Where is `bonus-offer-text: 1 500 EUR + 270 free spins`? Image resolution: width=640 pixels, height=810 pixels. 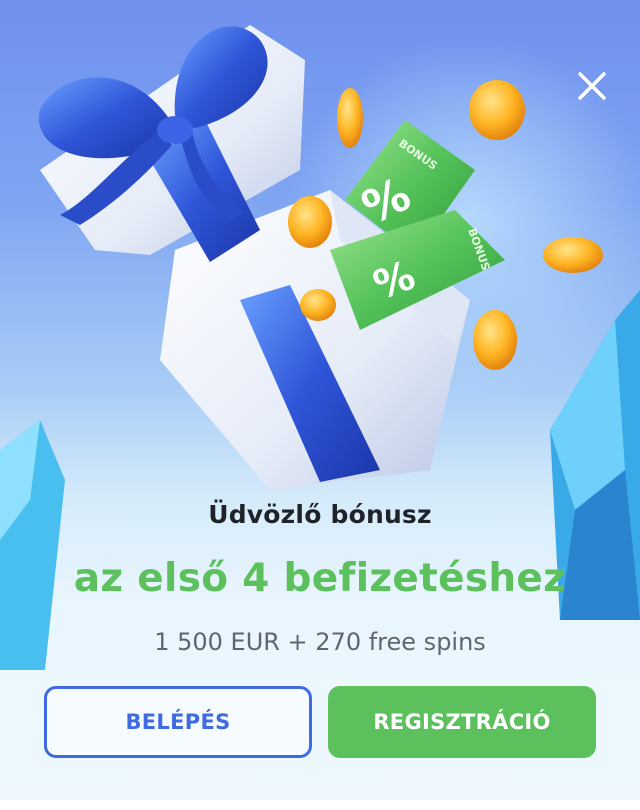 bonus-offer-text: 1 500 EUR + 270 free spins is located at coordinates (320, 642).